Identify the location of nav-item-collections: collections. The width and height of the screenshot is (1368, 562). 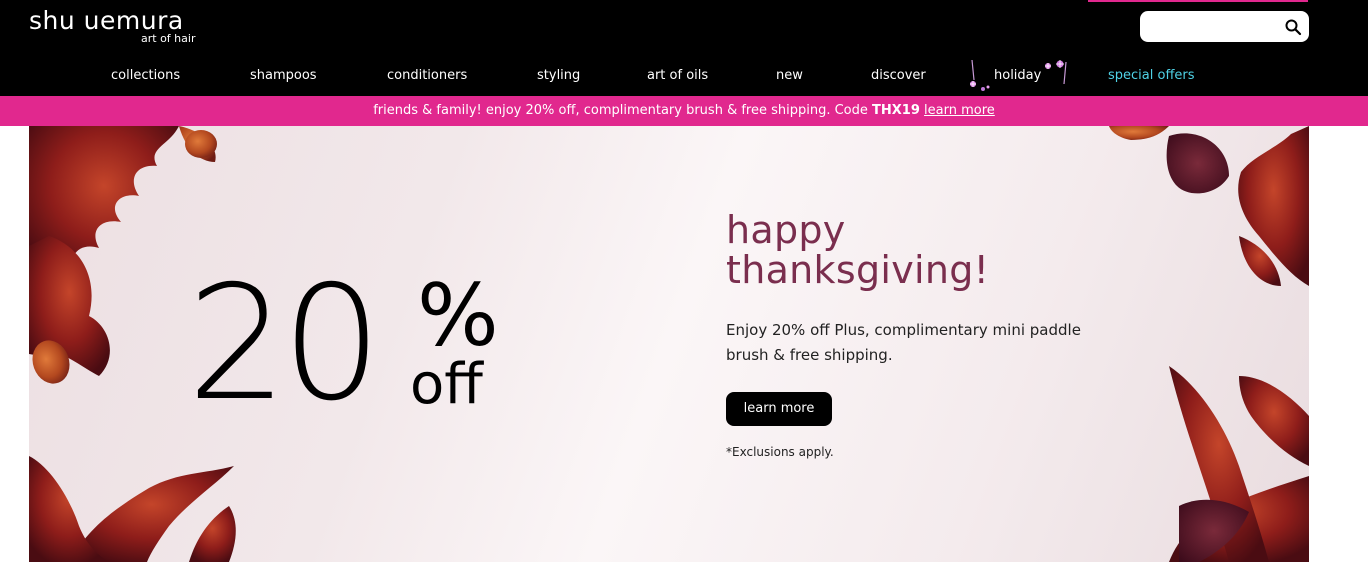
(145, 76).